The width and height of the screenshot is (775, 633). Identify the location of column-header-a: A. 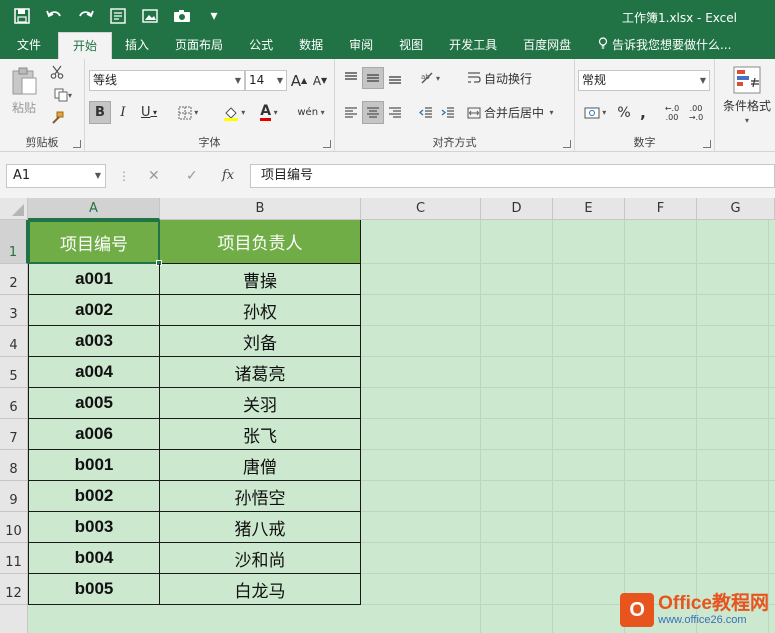
(94, 209).